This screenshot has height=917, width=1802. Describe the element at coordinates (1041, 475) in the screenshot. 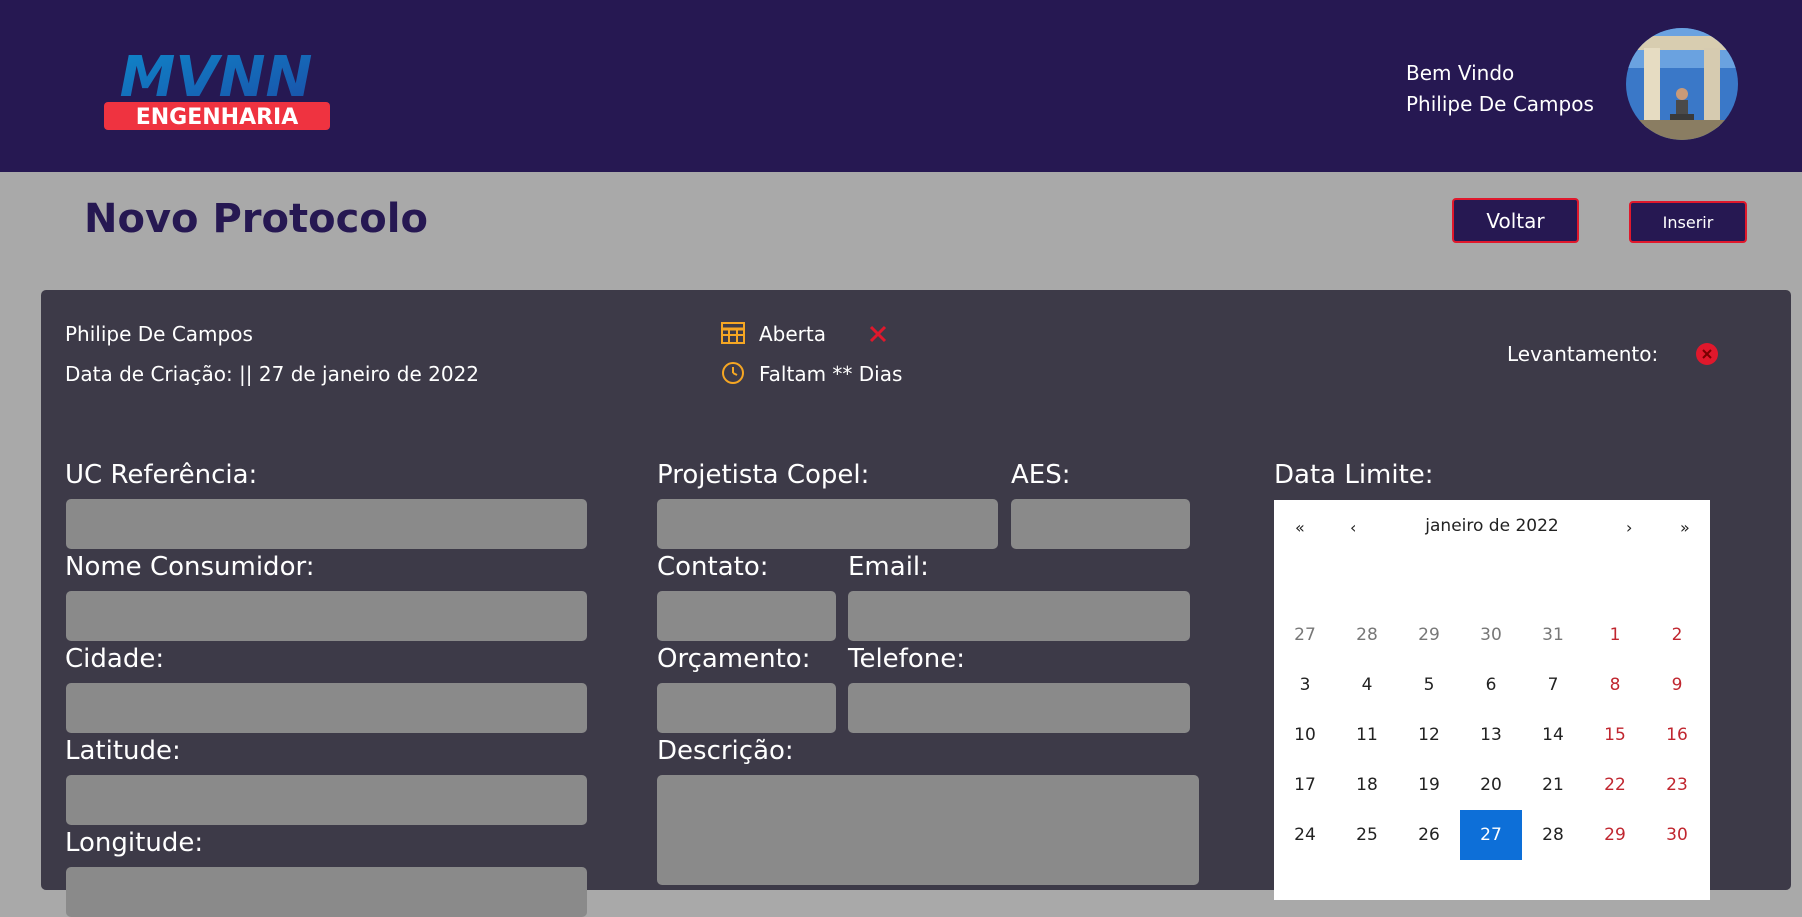

I see `aes-label: AES:` at that location.